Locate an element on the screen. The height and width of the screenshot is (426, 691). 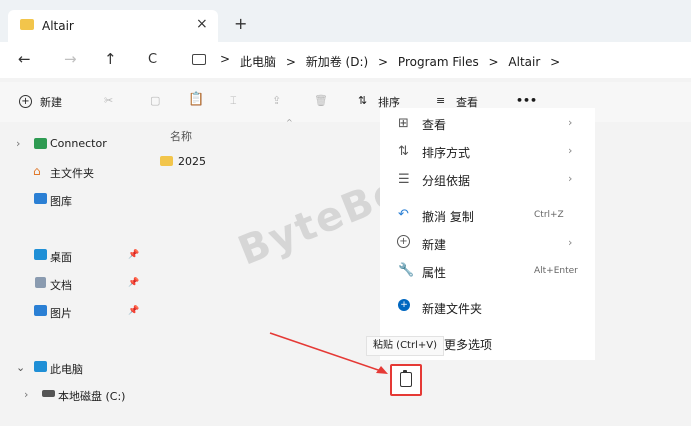
paste-button is located at coordinates (406, 380).